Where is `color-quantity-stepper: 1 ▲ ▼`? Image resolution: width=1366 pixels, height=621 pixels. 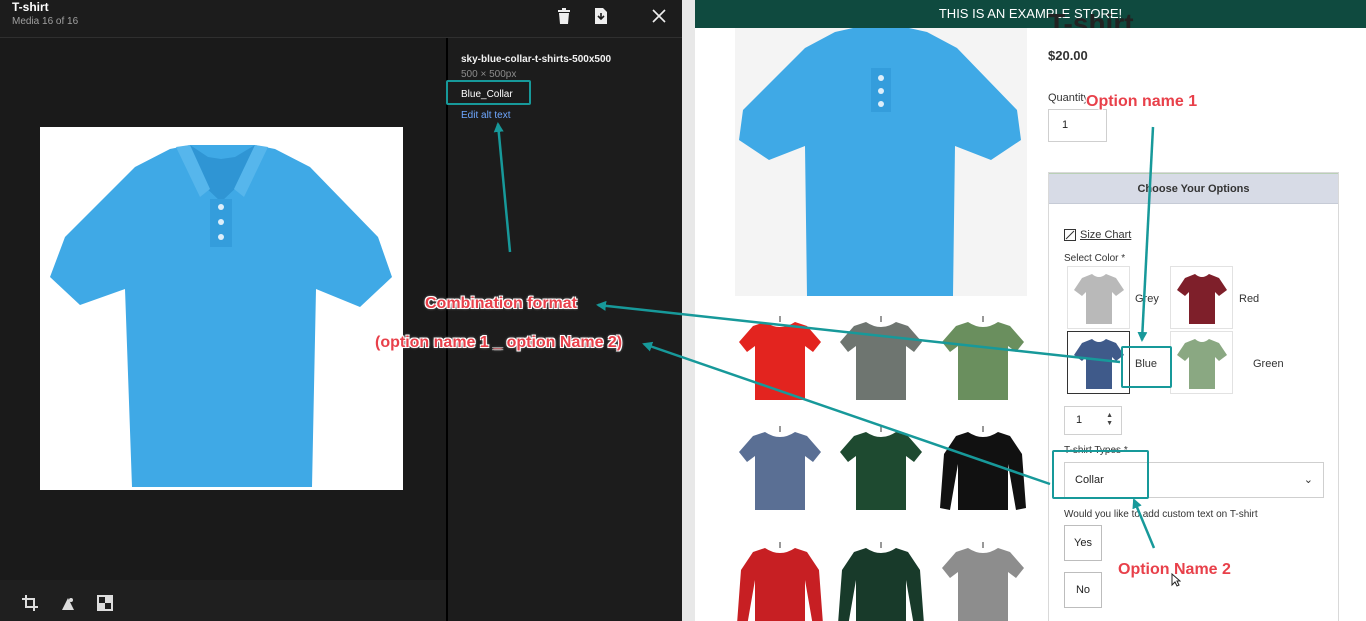
color-quantity-stepper: 1 ▲ ▼ is located at coordinates (1093, 420).